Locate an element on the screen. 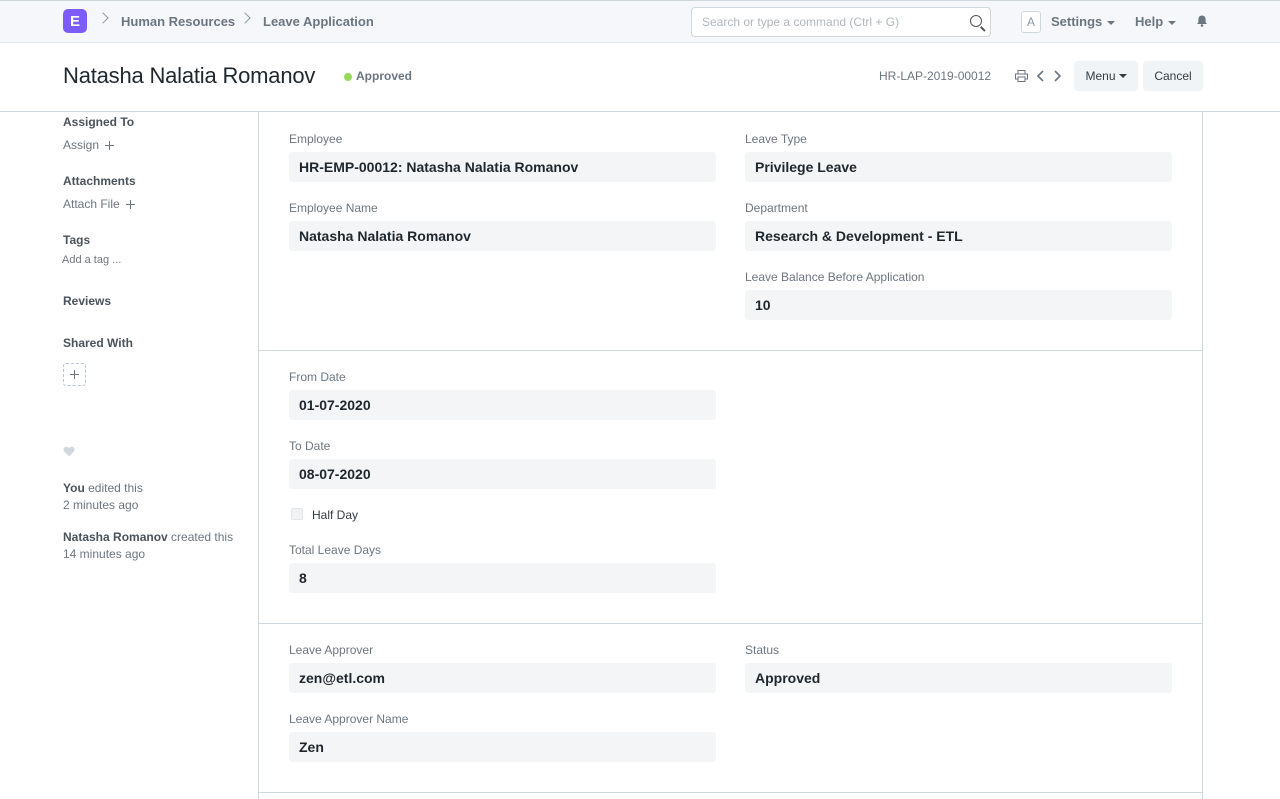 The width and height of the screenshot is (1280, 799). assigned-to-heading: Assigned To is located at coordinates (99, 122).